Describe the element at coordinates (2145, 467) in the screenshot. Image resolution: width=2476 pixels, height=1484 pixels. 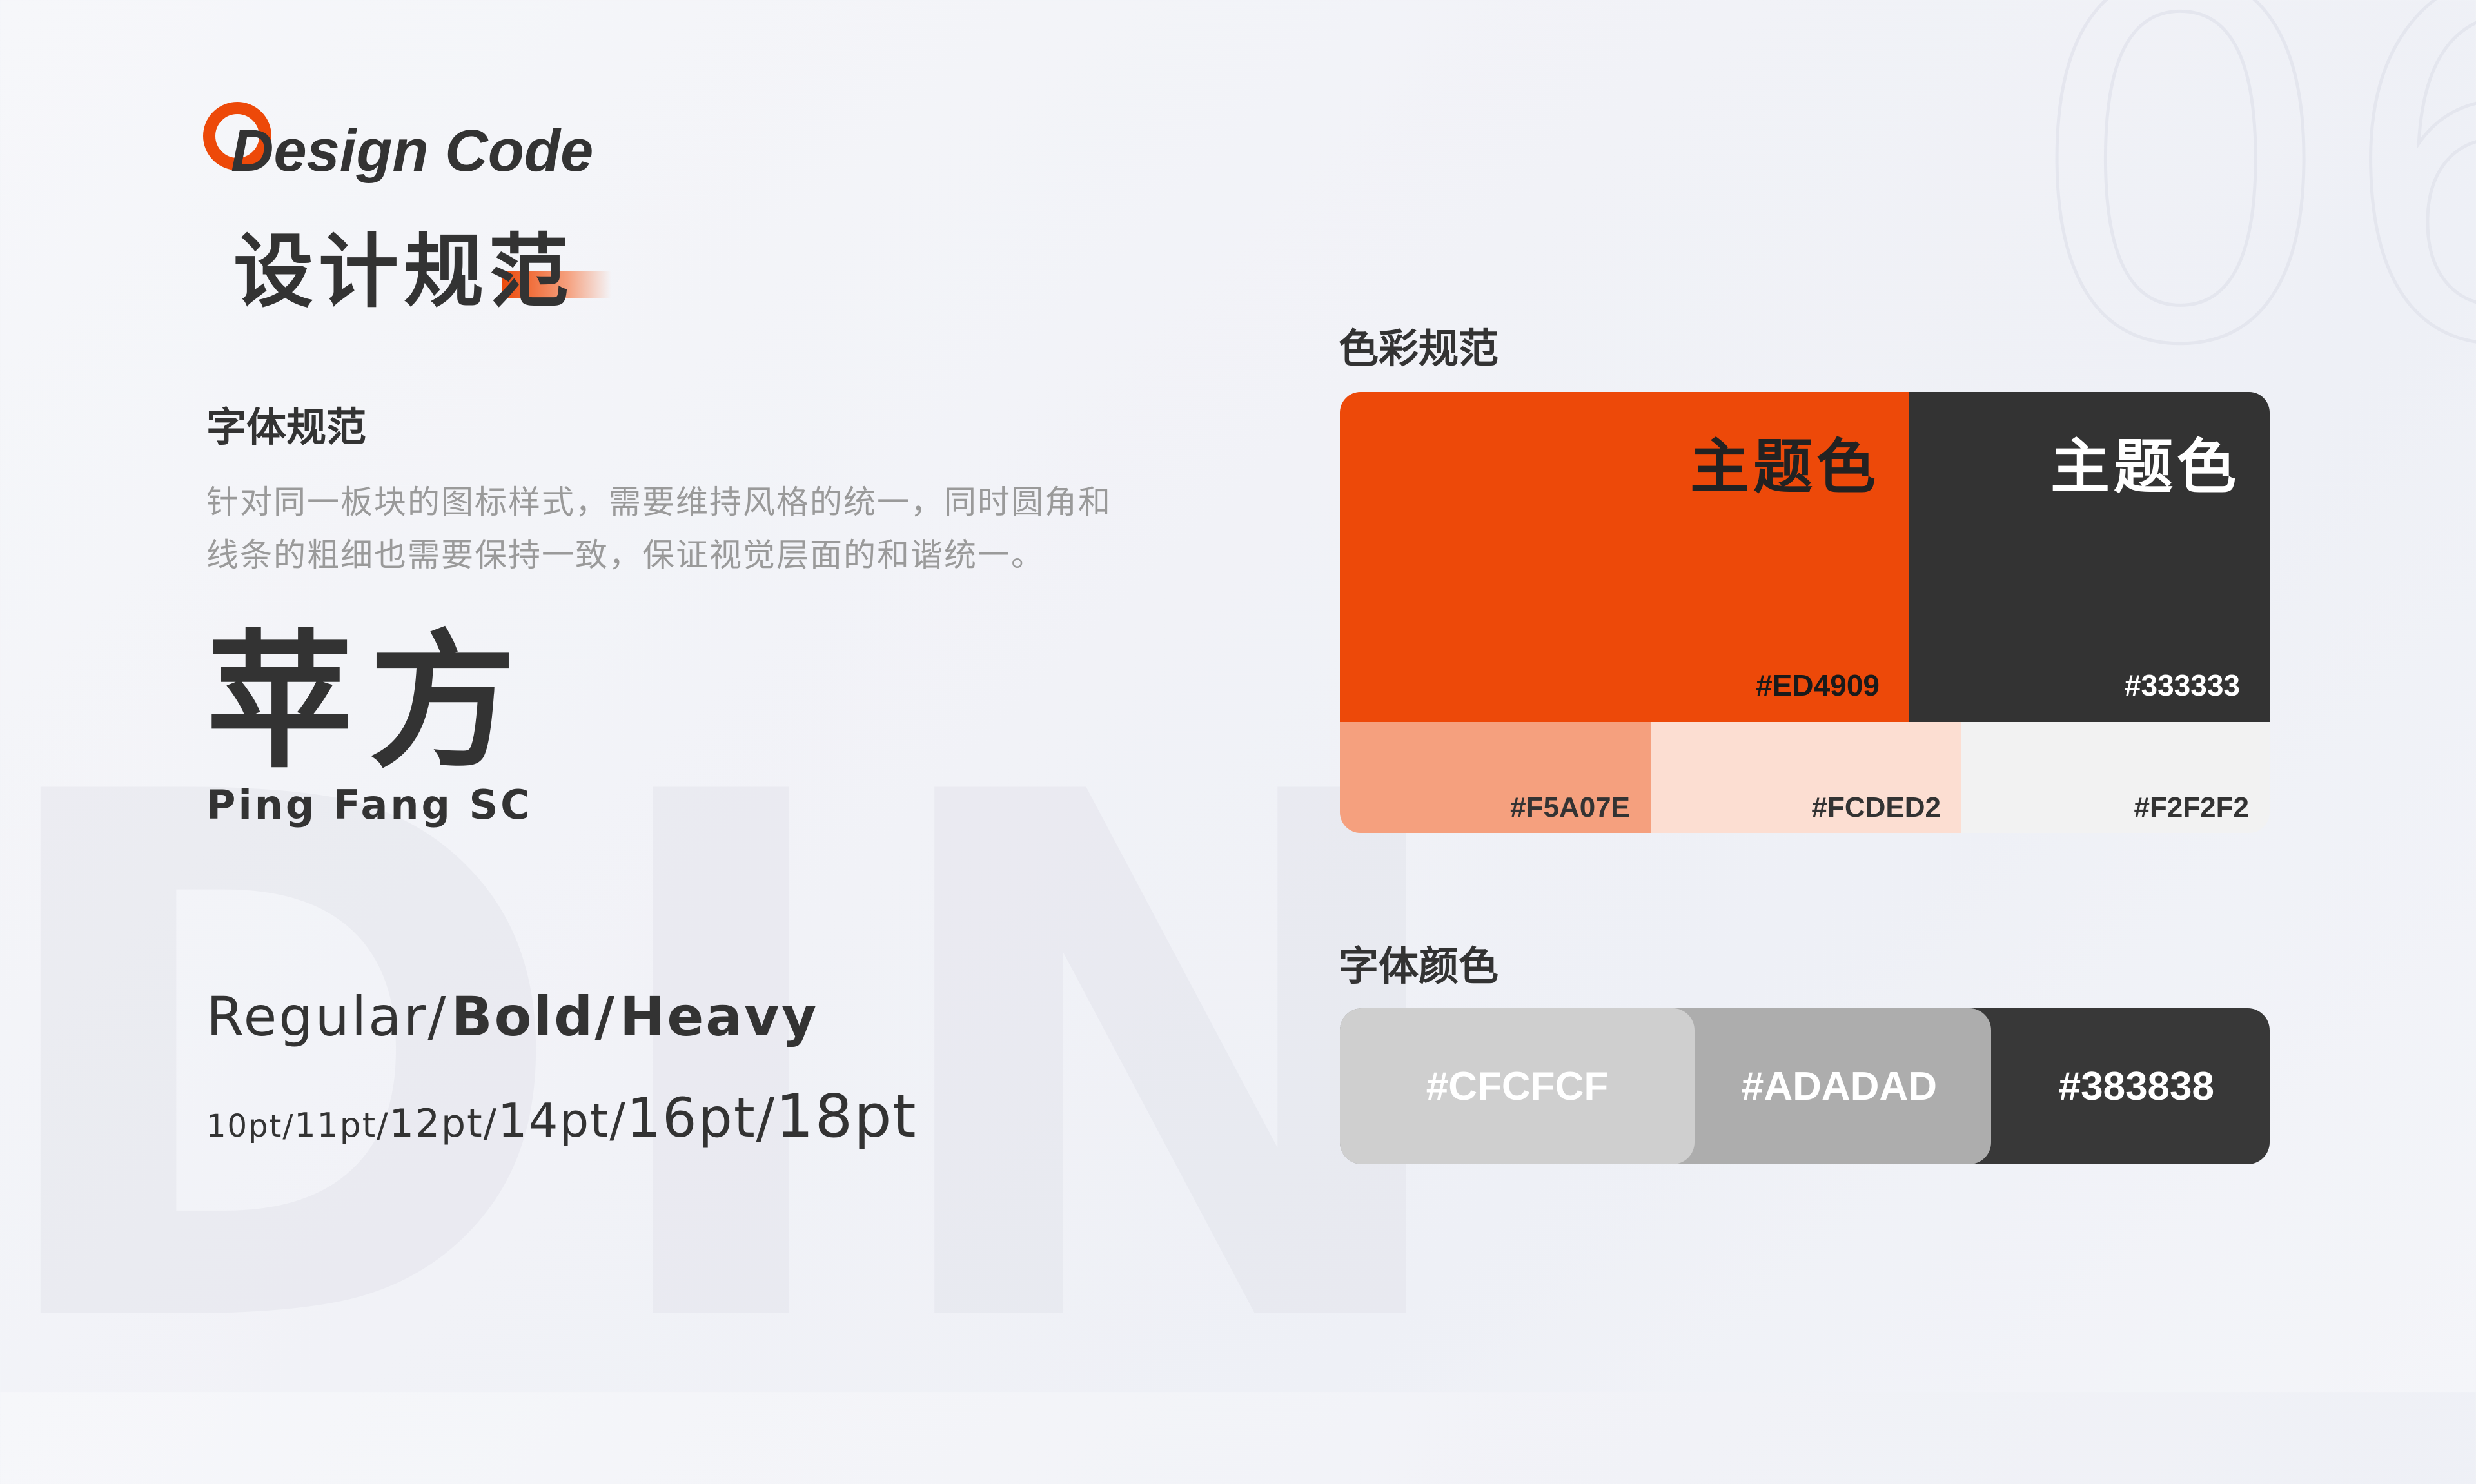
I see `swatch-secondary-name: 主题色` at that location.